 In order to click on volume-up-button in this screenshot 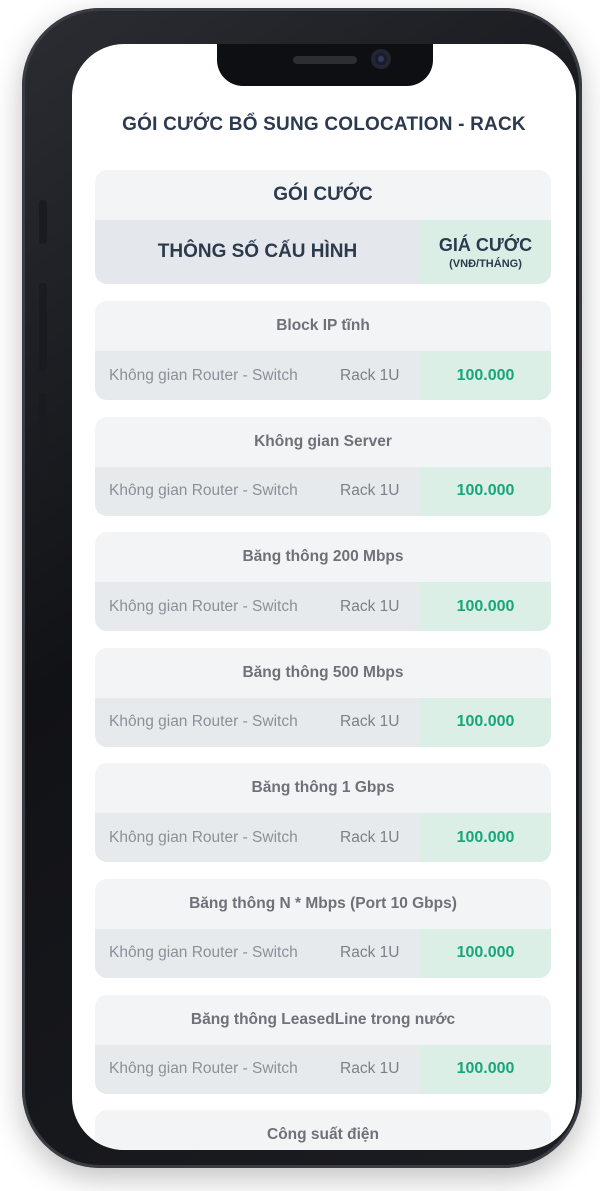, I will do `click(43, 327)`.